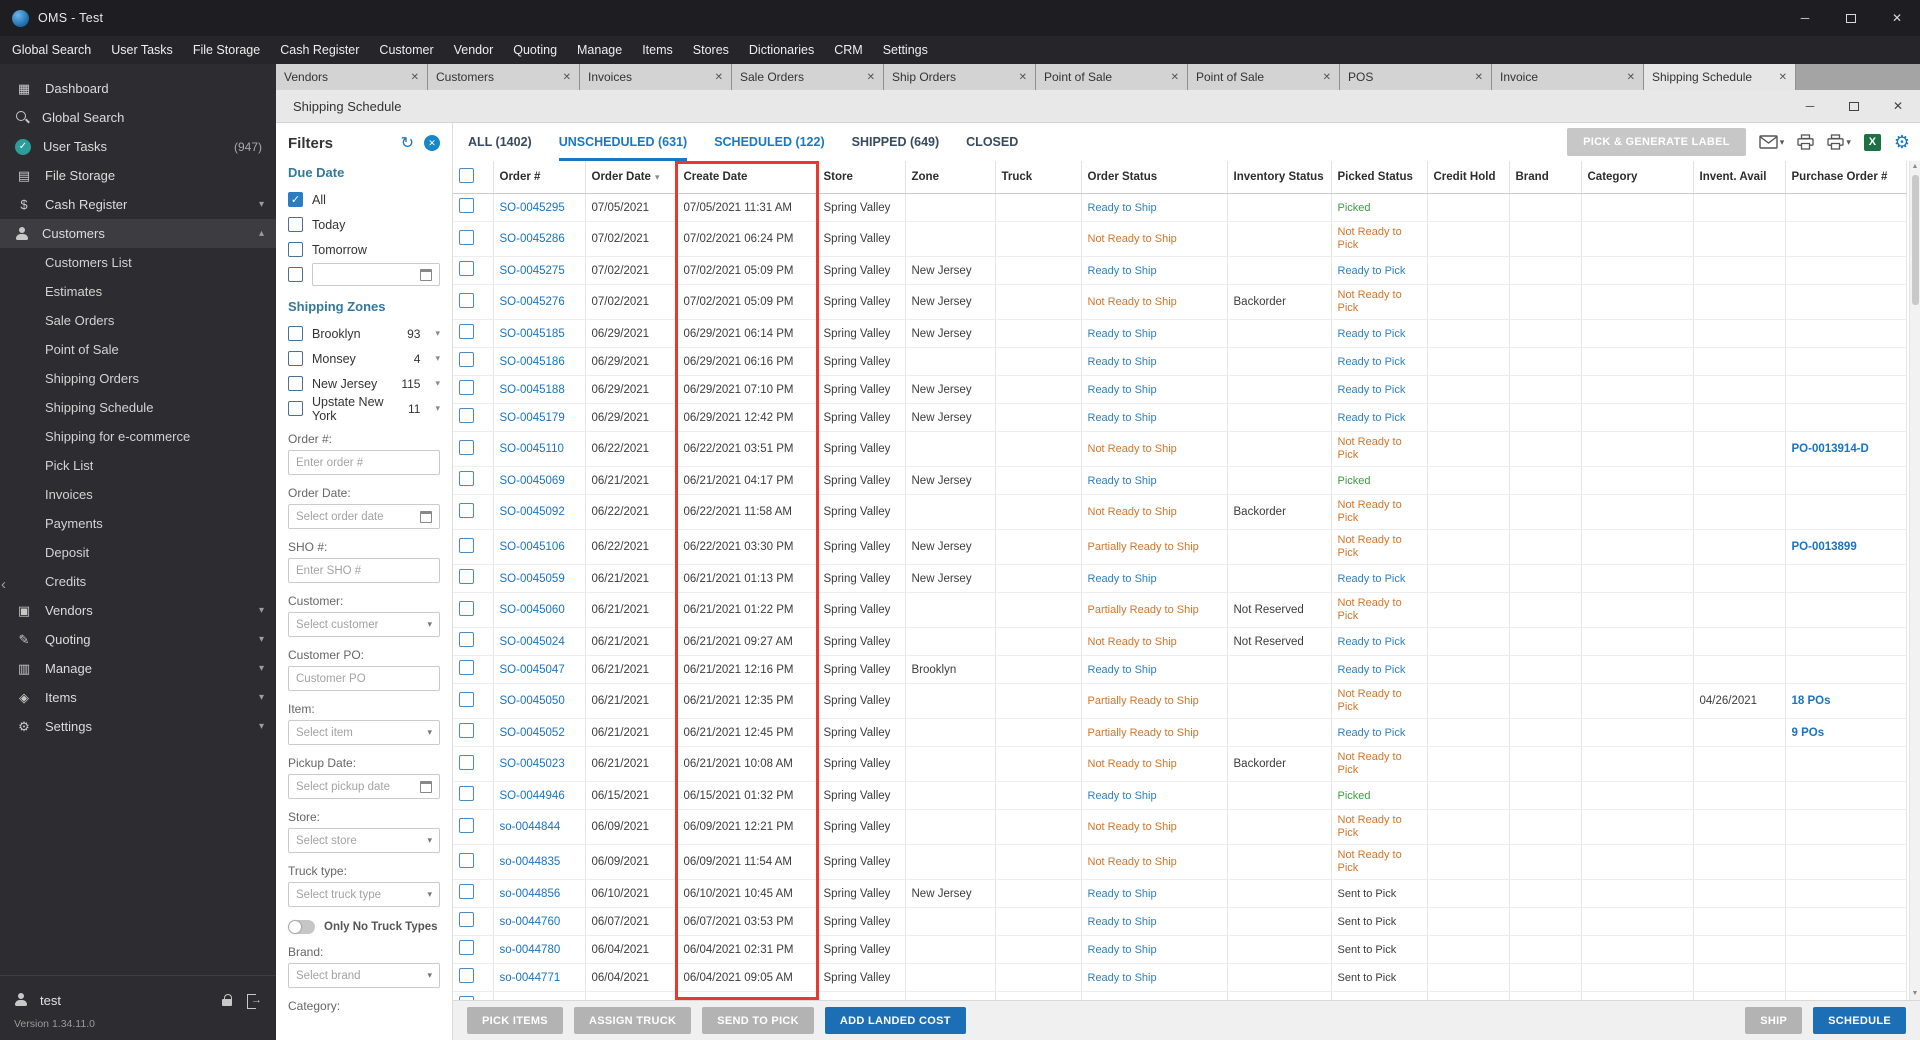 The height and width of the screenshot is (1040, 1920). Describe the element at coordinates (1771, 142) in the screenshot. I see `mail-icon: ▾` at that location.